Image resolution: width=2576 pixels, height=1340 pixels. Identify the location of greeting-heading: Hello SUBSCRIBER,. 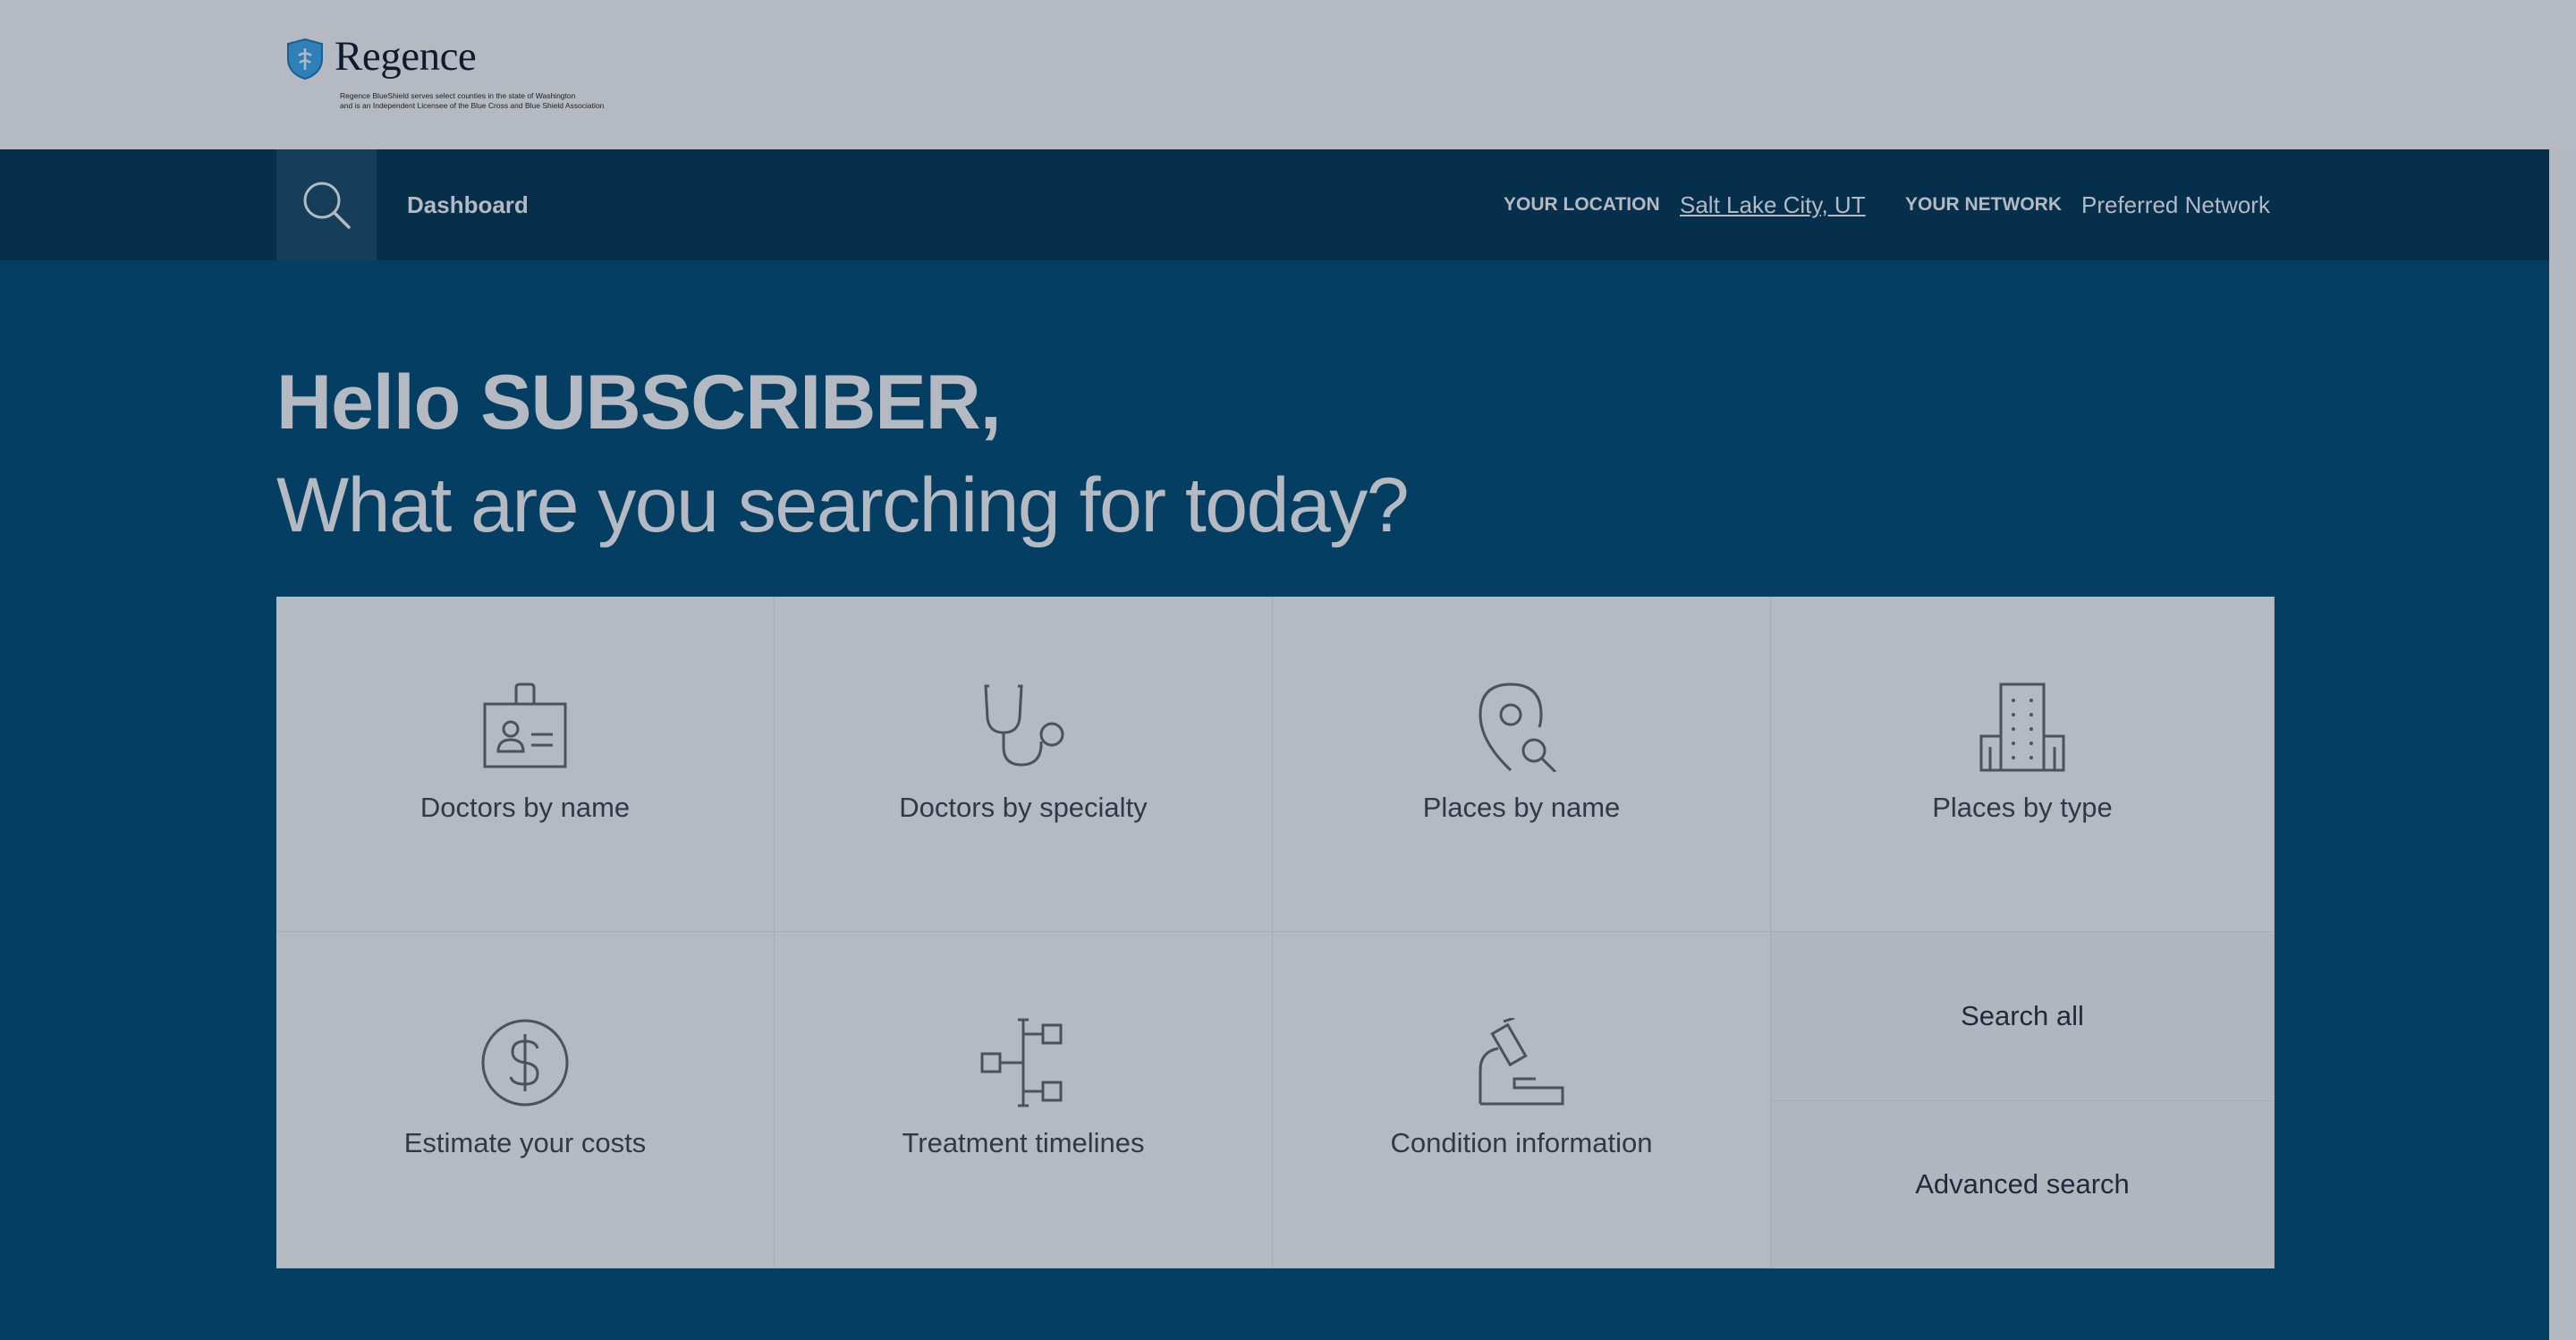
(639, 402).